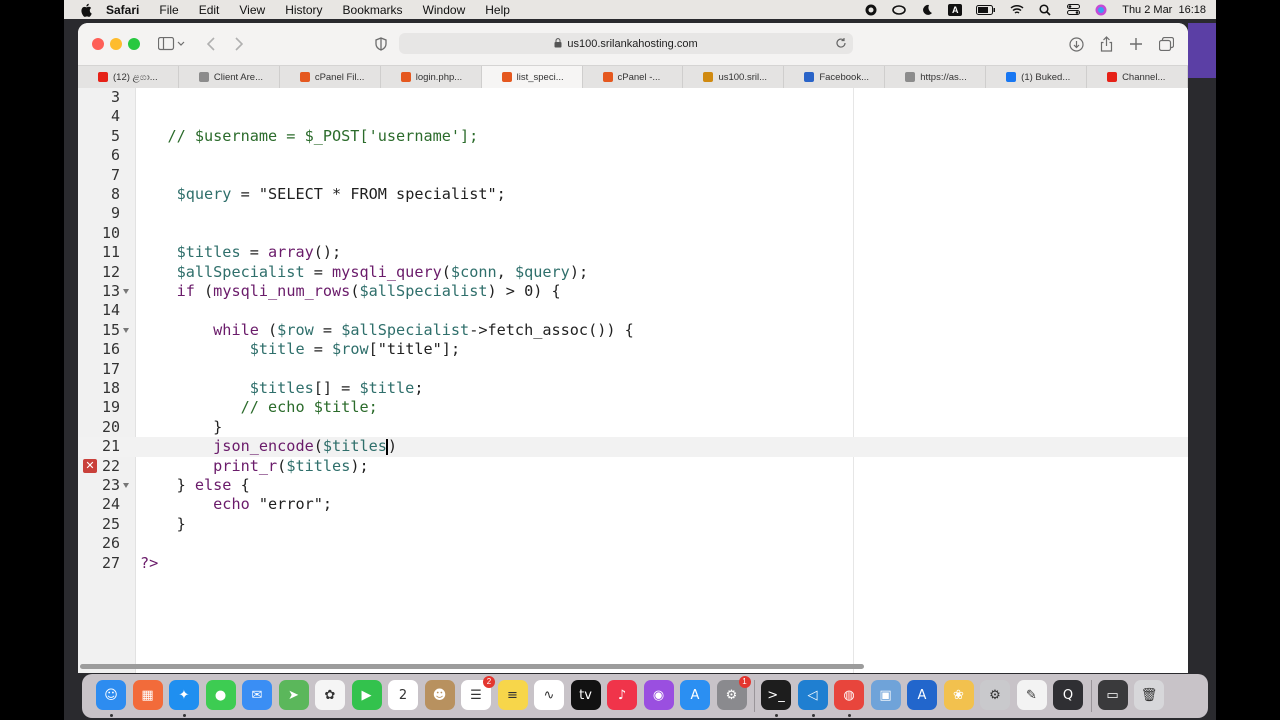 This screenshot has height=720, width=1280. What do you see at coordinates (955, 9) in the screenshot?
I see `input-source-icon: A` at bounding box center [955, 9].